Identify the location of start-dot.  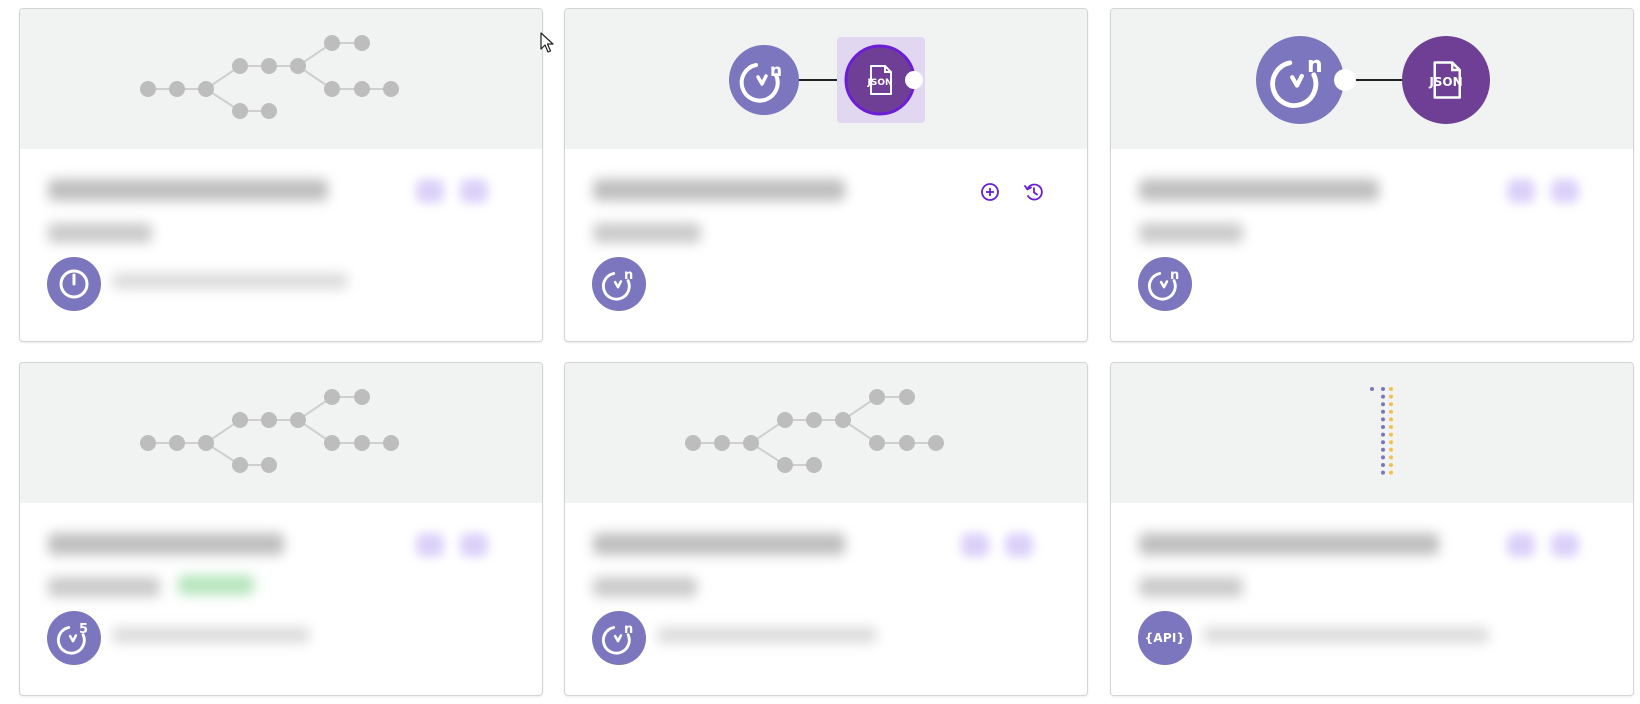
(1372, 389).